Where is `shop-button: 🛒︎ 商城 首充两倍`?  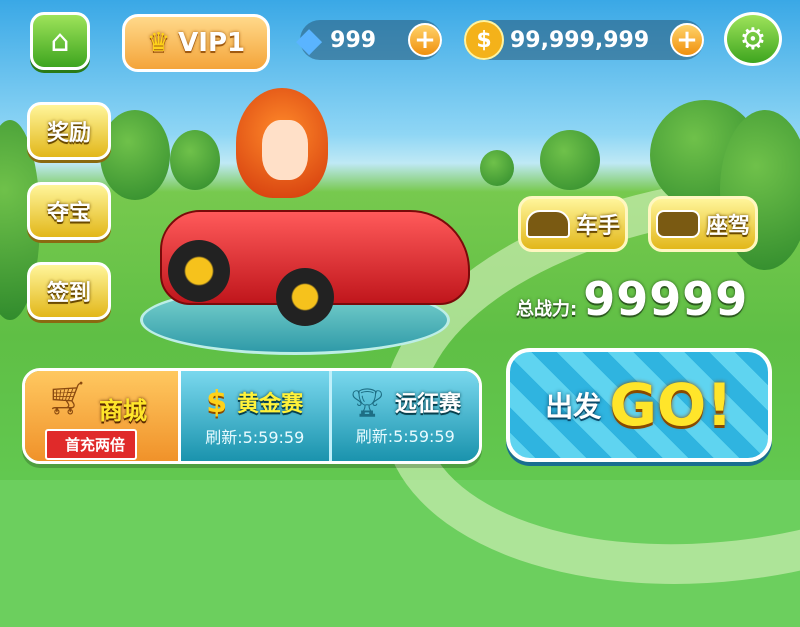 shop-button: 🛒︎ 商城 首充两倍 is located at coordinates (103, 416).